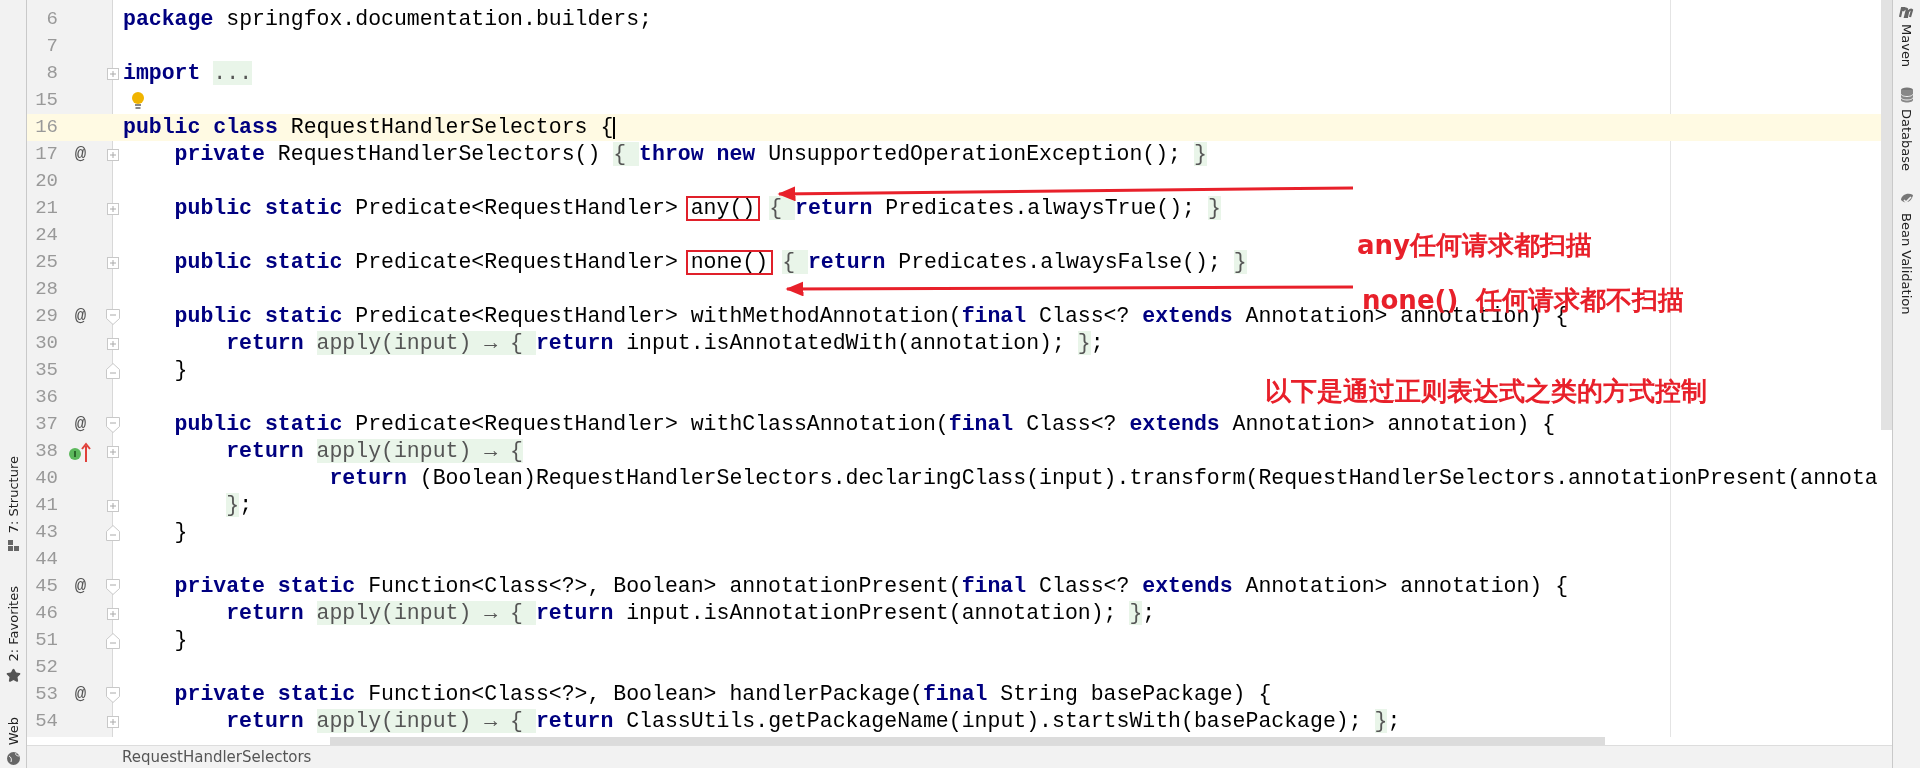 This screenshot has height=768, width=1920. I want to click on code-line: return (Boolean)RequestHandlerSelectors.declaringClass(input).transform(RequestHandlerSelectors.annotationPresent(annota, so click(1103, 478).